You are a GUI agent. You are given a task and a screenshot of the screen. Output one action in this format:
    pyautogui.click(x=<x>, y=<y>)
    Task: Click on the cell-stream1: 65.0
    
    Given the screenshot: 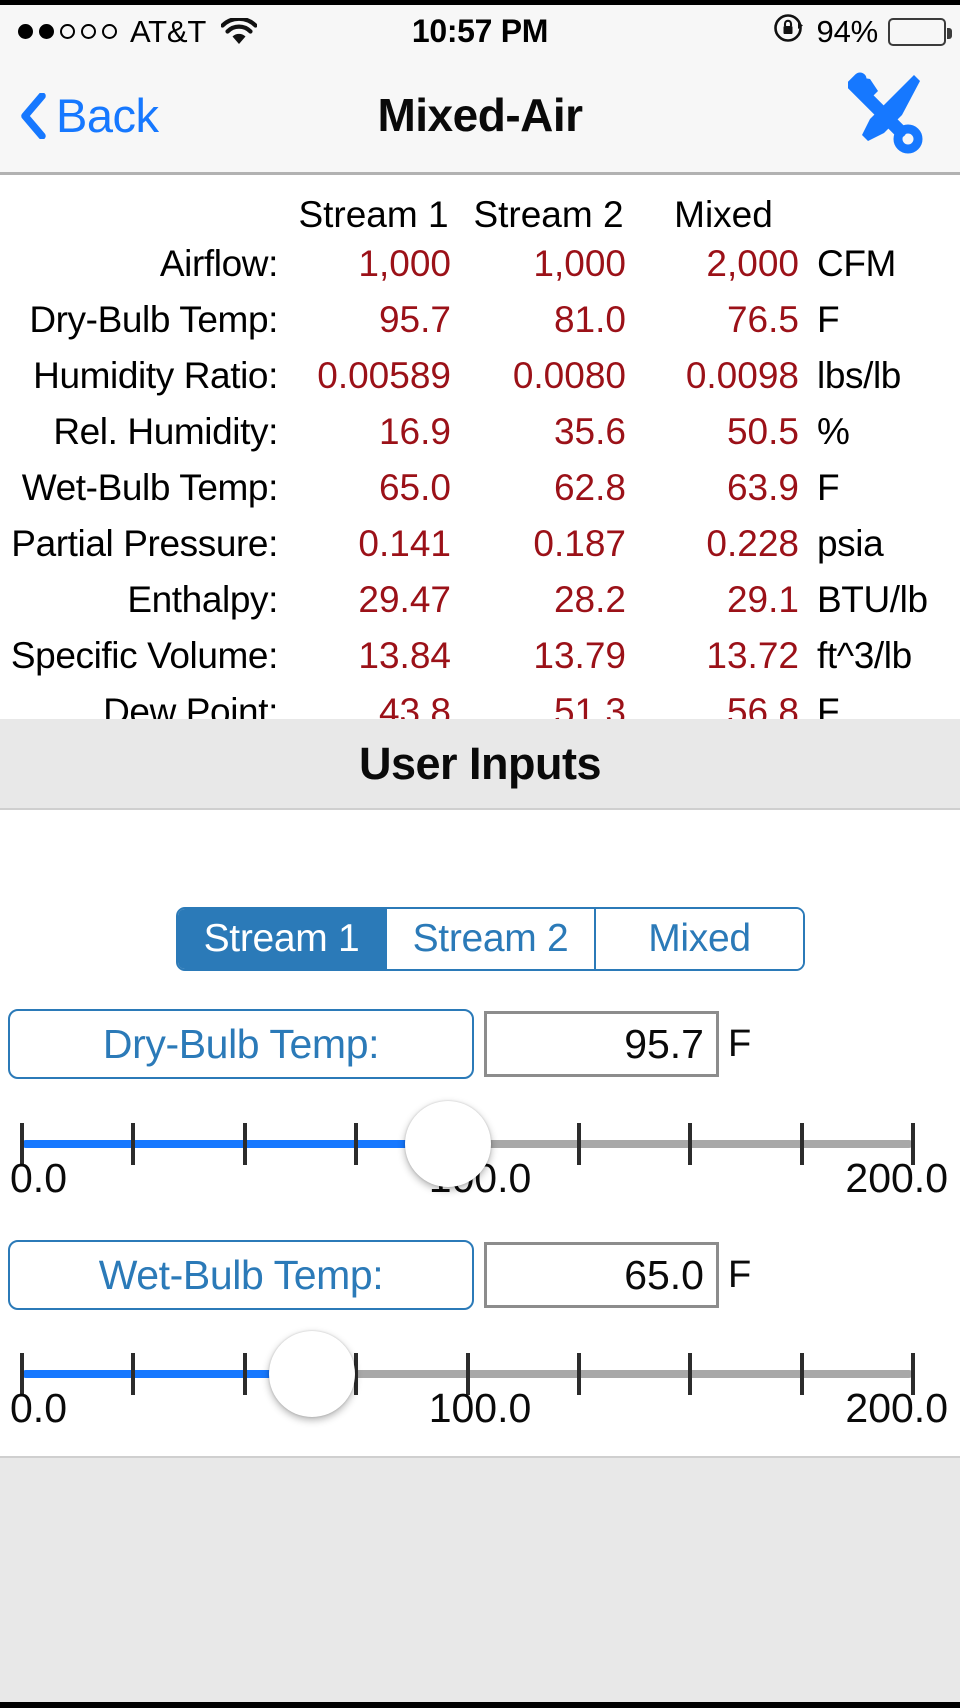 What is the action you would take?
    pyautogui.click(x=414, y=487)
    